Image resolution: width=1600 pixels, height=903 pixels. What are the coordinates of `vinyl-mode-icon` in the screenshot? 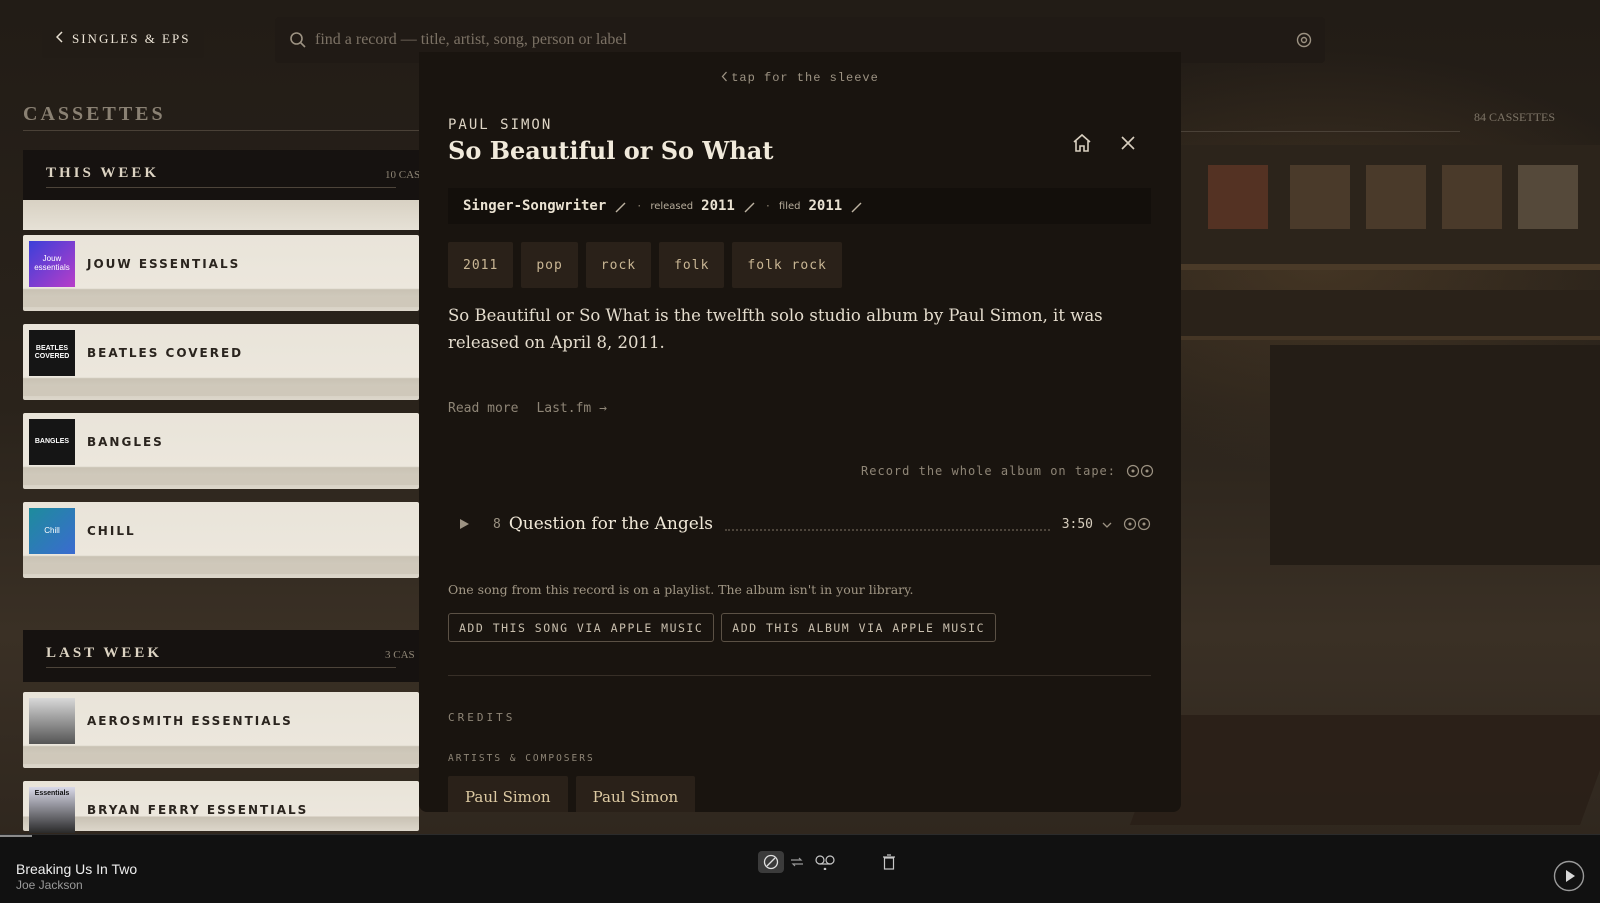 It's located at (771, 862).